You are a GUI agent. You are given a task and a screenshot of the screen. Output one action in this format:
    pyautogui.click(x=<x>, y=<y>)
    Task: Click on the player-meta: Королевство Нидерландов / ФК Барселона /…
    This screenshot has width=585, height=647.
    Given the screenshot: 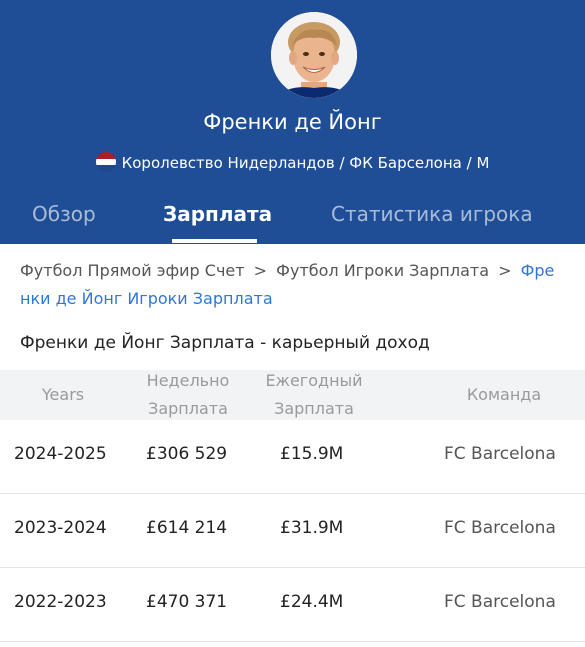 What is the action you would take?
    pyautogui.click(x=292, y=162)
    